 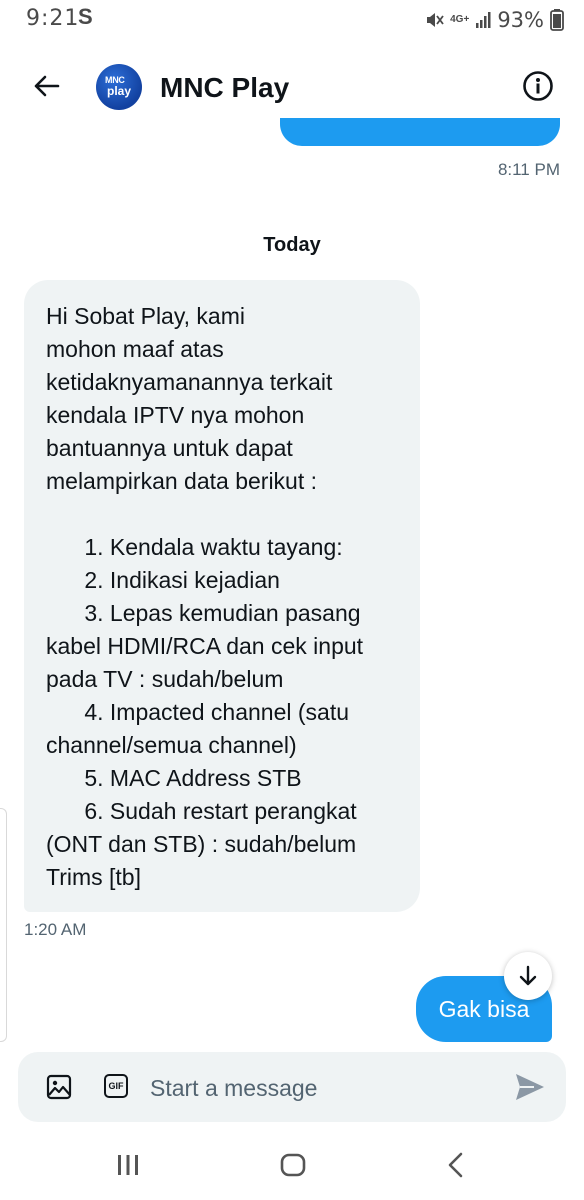 What do you see at coordinates (530, 1087) in the screenshot?
I see `send-icon` at bounding box center [530, 1087].